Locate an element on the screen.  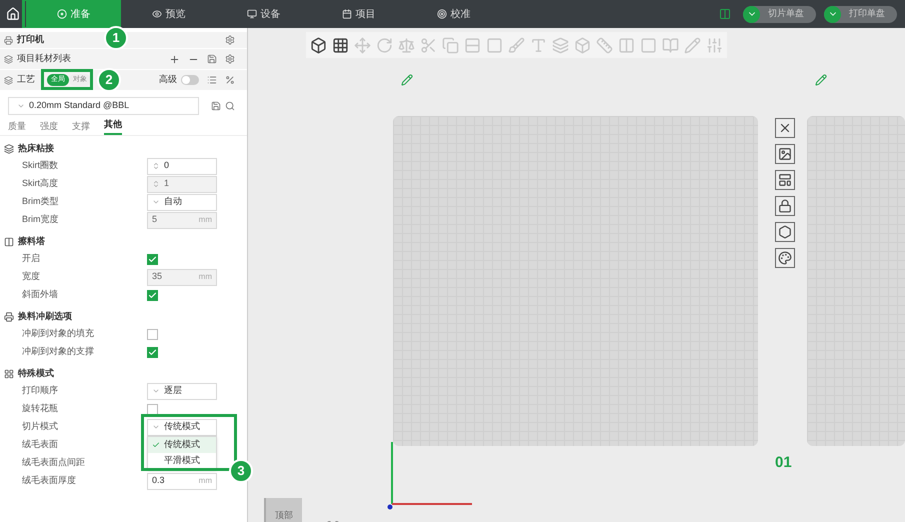
setting-label: 斜面外墙 is located at coordinates (40, 295).